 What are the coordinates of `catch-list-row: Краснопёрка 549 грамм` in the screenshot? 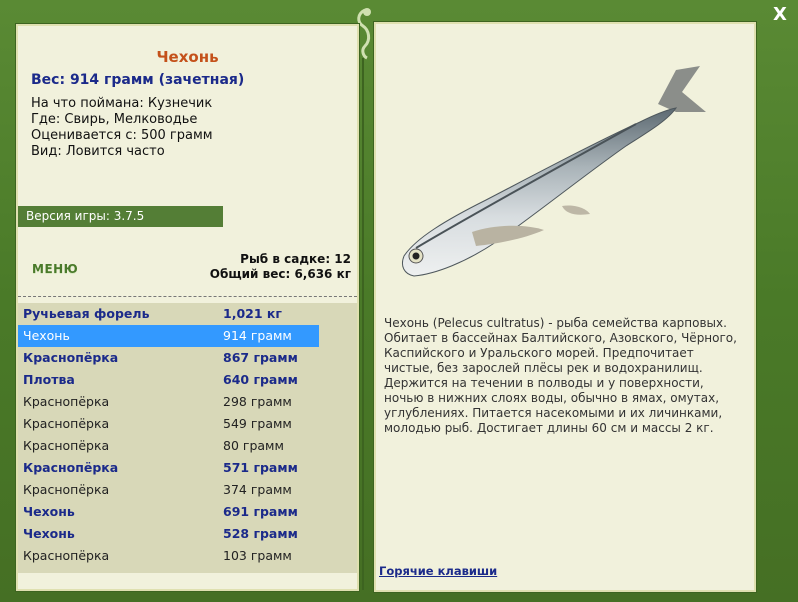 It's located at (168, 424).